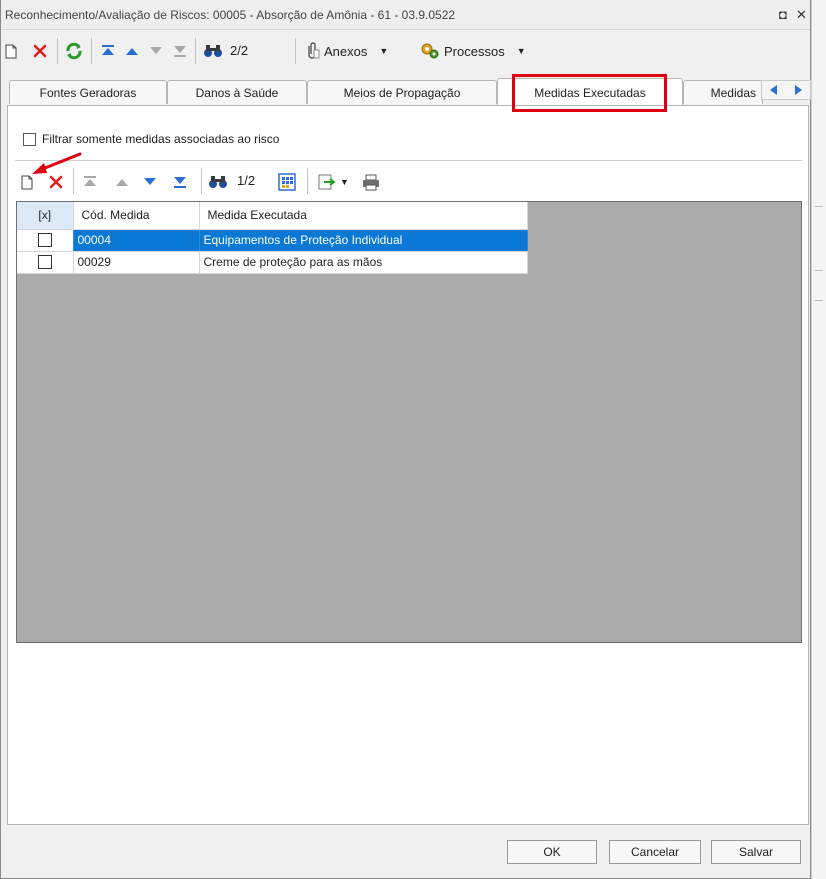 The height and width of the screenshot is (879, 826). I want to click on gears-icon, so click(430, 51).